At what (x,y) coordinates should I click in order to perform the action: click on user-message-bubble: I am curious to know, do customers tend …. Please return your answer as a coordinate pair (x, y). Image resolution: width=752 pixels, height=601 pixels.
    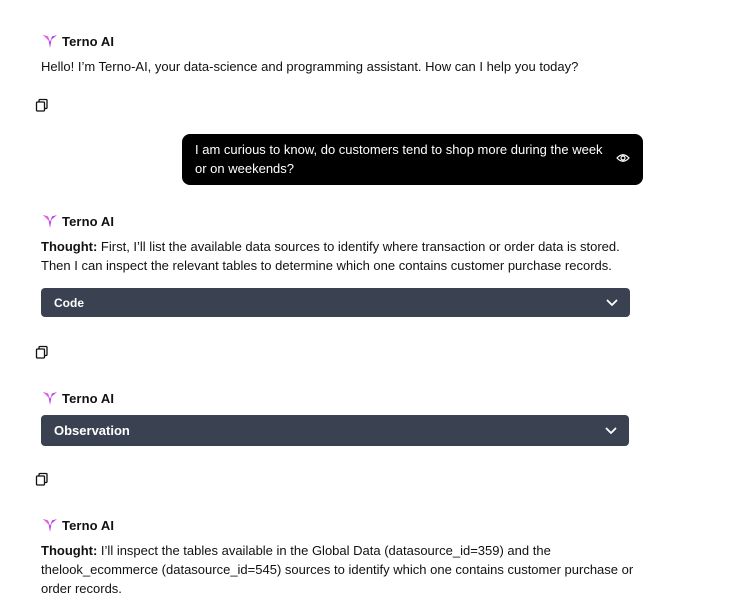
    Looking at the image, I should click on (412, 159).